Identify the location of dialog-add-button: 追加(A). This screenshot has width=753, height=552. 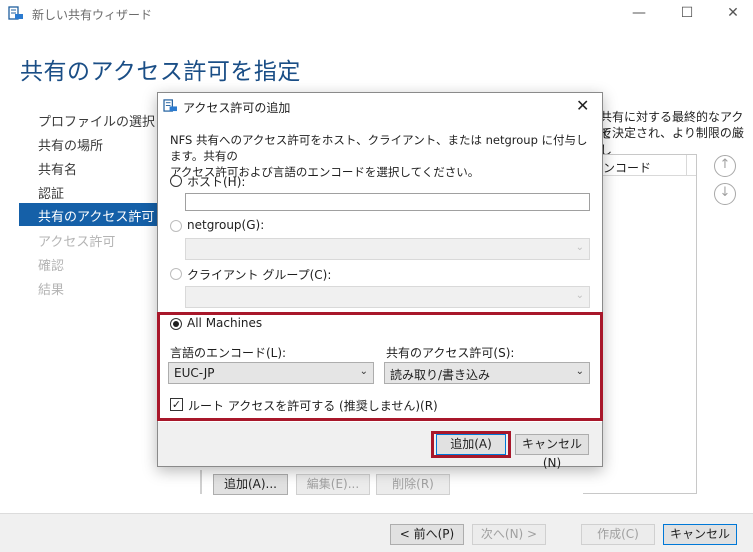
(471, 444).